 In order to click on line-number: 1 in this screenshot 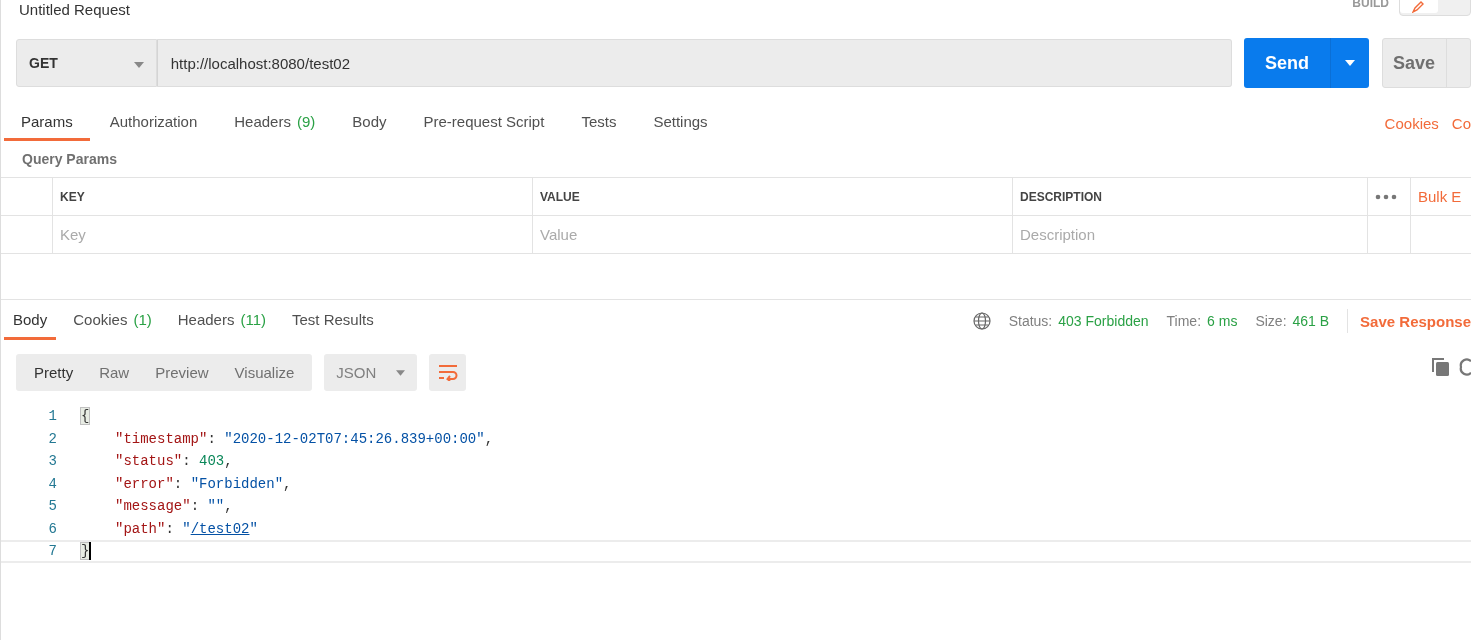, I will do `click(52, 416)`.